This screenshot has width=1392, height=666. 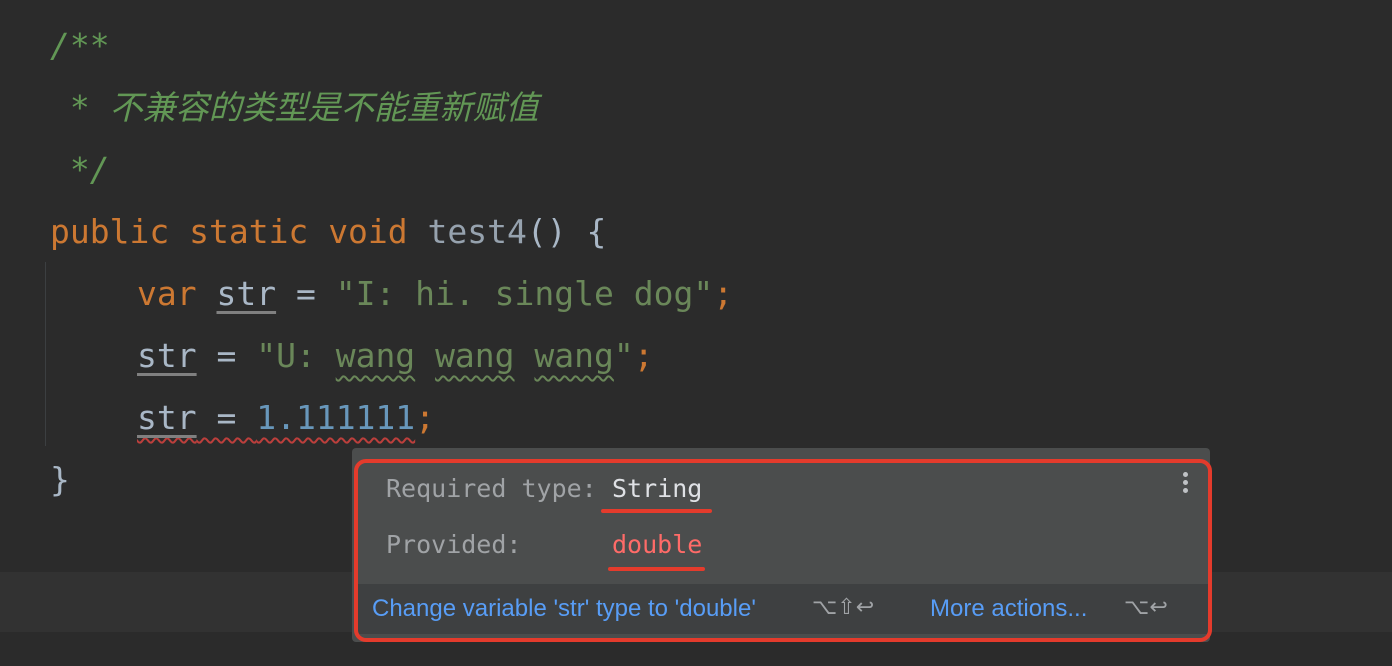 What do you see at coordinates (296, 355) in the screenshot?
I see `string-literal-open: "U:` at bounding box center [296, 355].